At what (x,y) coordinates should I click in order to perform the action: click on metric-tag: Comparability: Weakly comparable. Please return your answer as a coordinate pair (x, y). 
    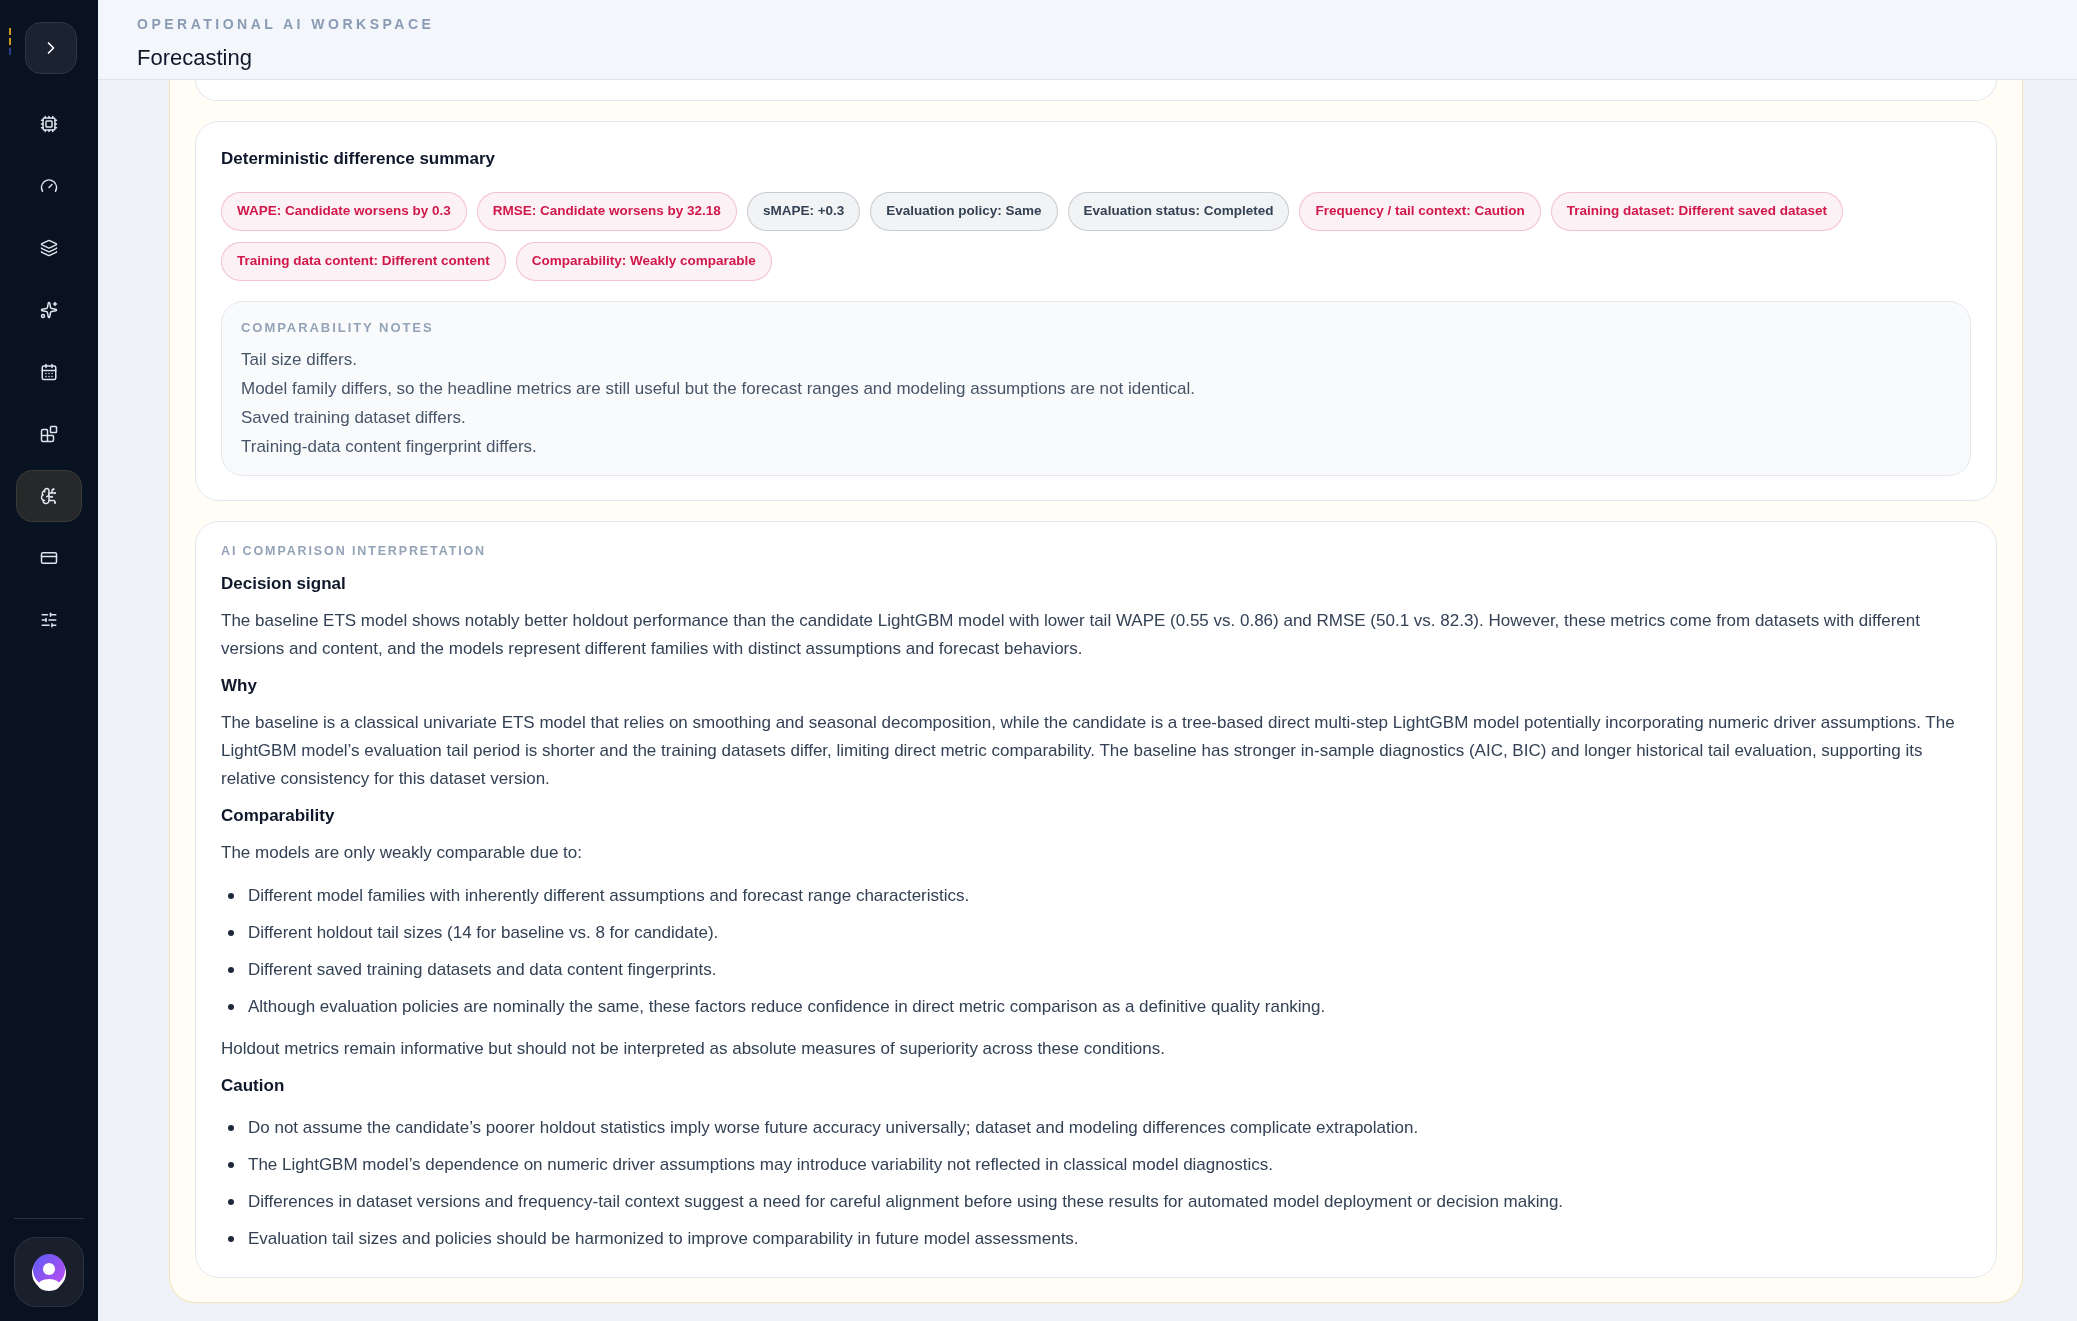
    Looking at the image, I should click on (643, 261).